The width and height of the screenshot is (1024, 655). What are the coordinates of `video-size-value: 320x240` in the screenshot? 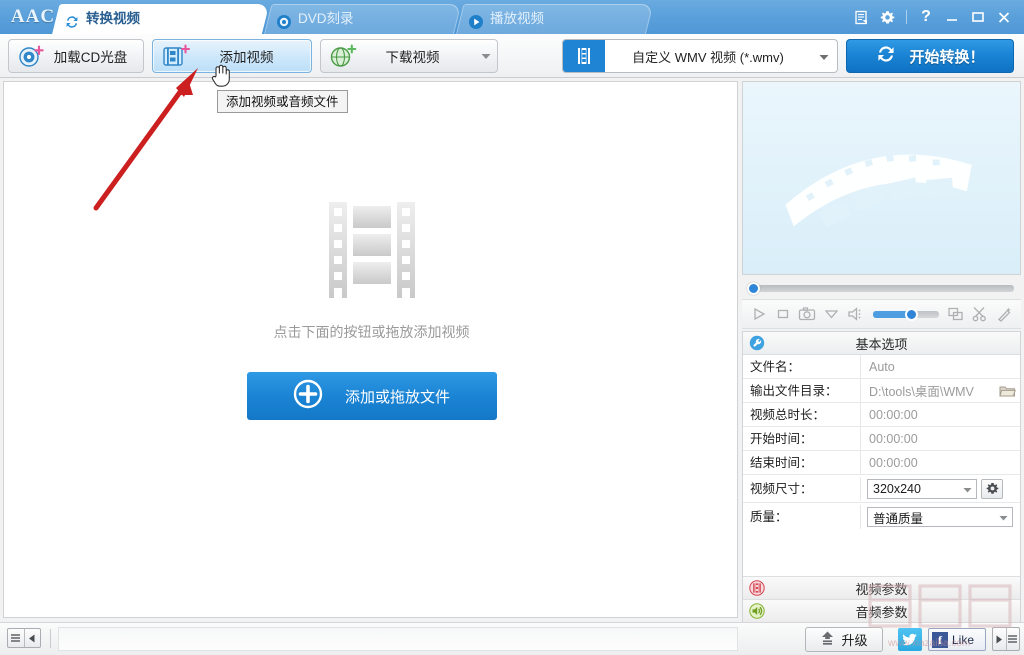 It's located at (897, 488).